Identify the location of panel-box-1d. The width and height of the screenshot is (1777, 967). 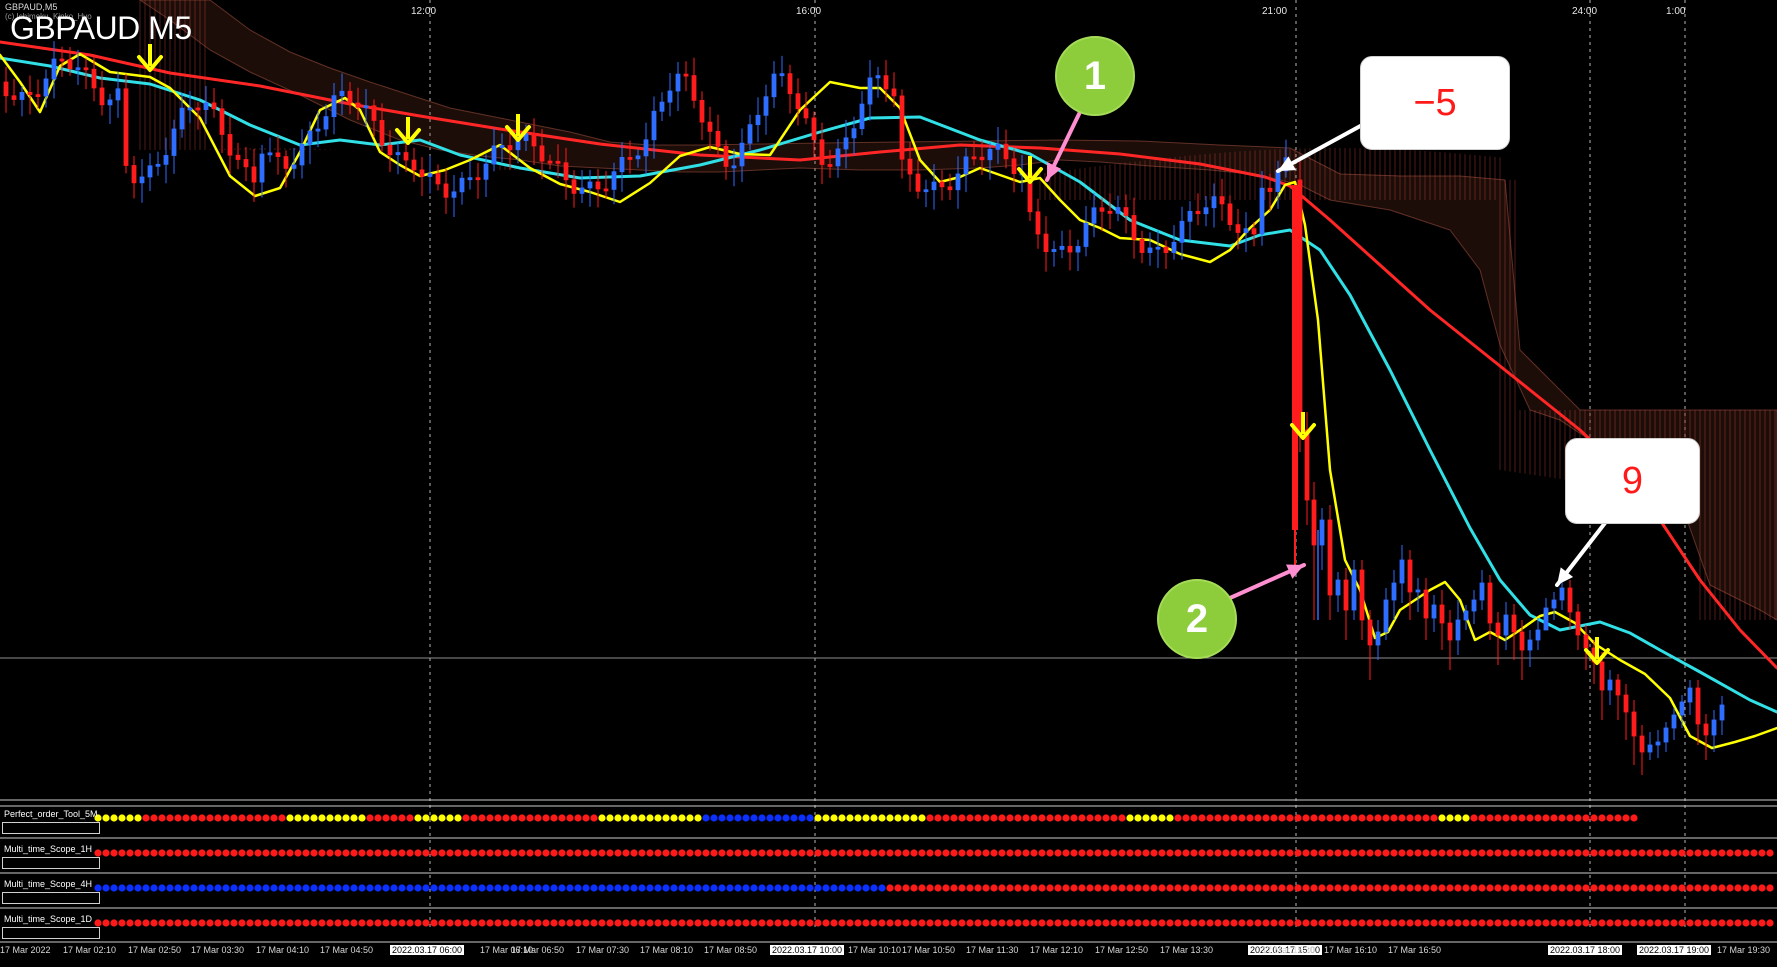
(51, 933).